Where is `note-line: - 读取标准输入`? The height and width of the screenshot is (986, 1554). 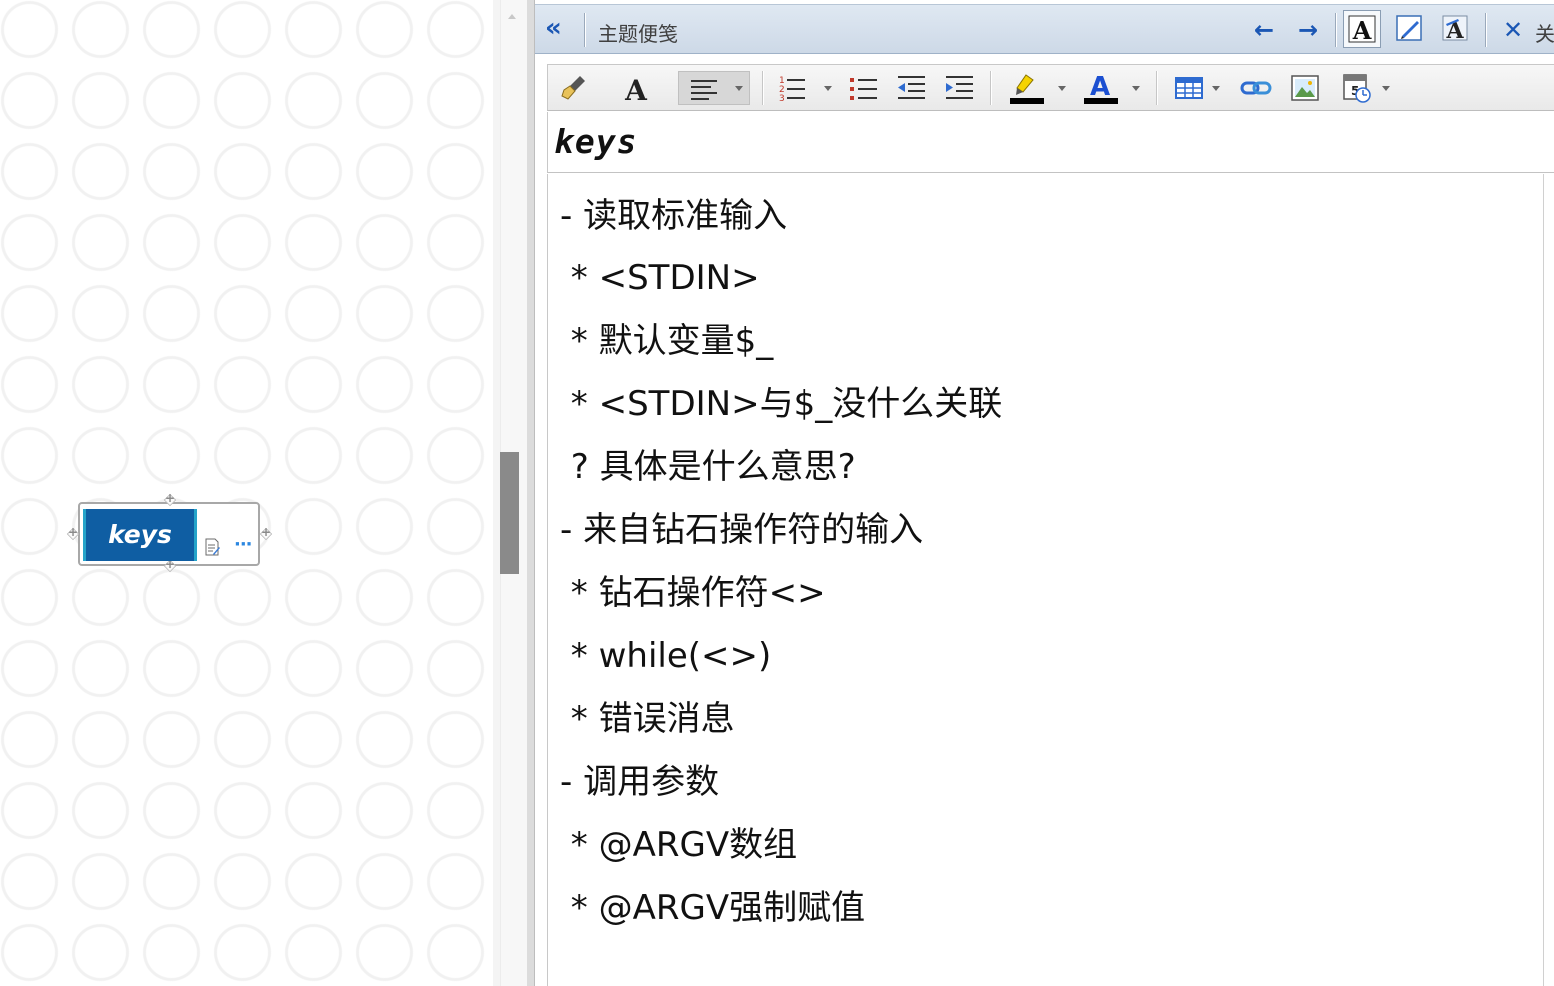
note-line: - 读取标准输入 is located at coordinates (674, 216).